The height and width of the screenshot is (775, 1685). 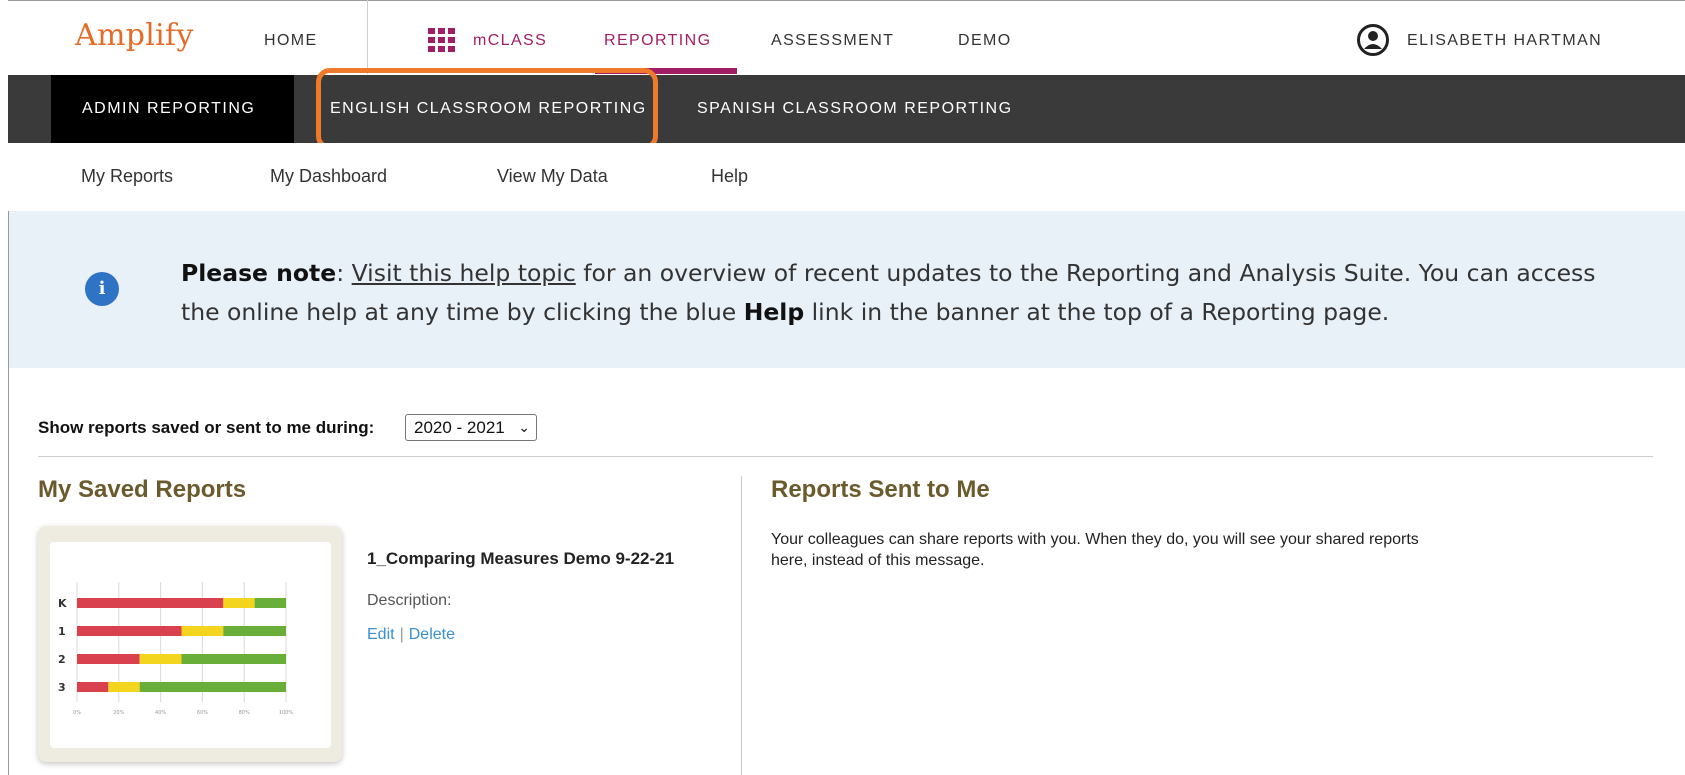 What do you see at coordinates (552, 176) in the screenshot?
I see `subnav-view-my-data: View My Data` at bounding box center [552, 176].